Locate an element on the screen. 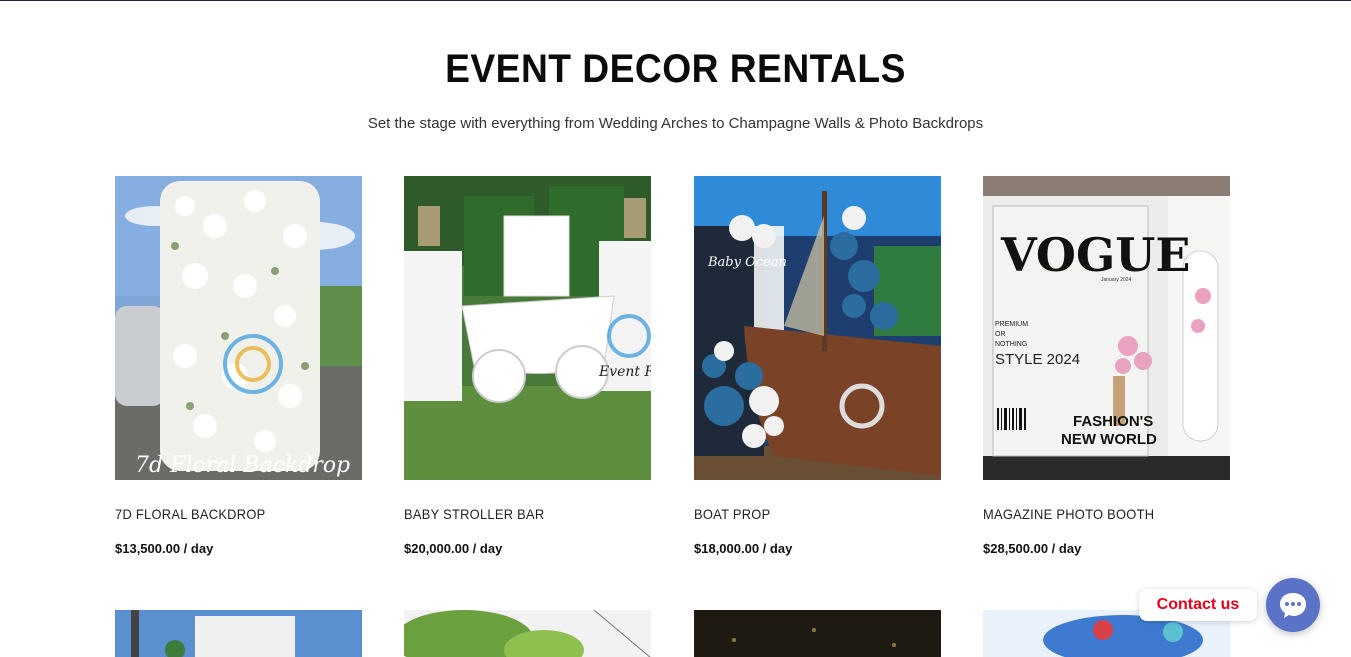  product-price: $13,500.00 / day is located at coordinates (164, 548).